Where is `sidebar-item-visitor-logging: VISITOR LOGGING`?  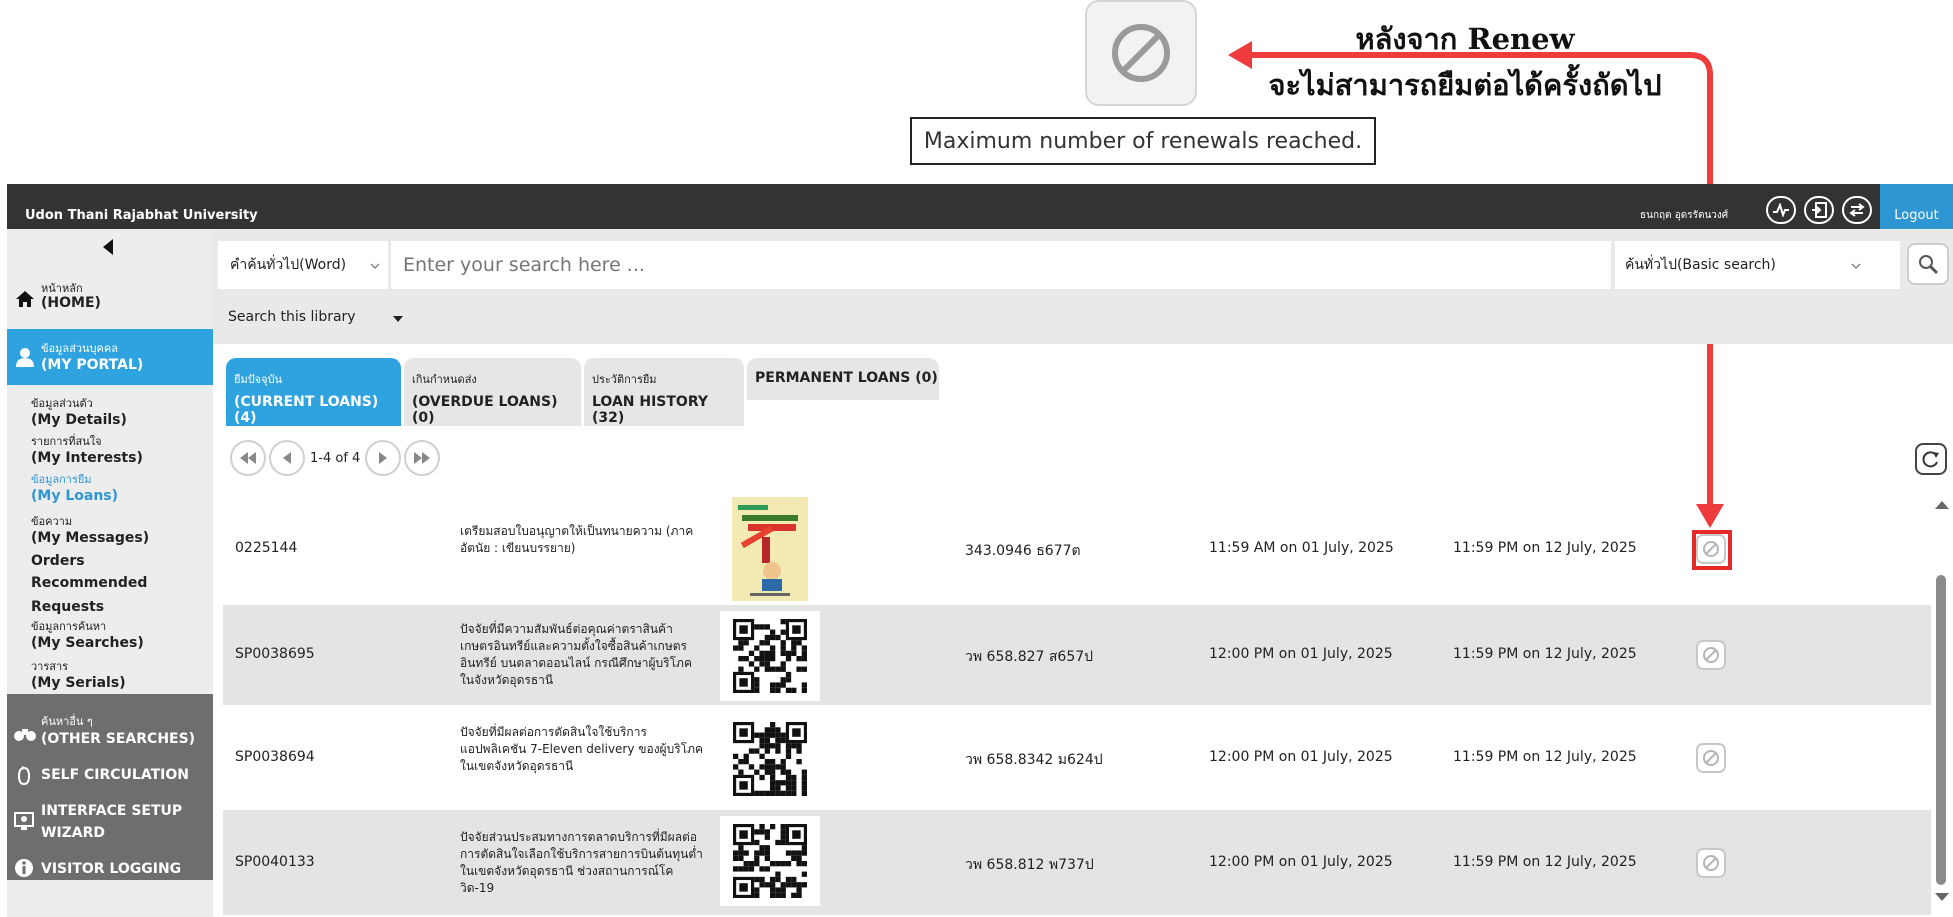 sidebar-item-visitor-logging: VISITOR LOGGING is located at coordinates (110, 869).